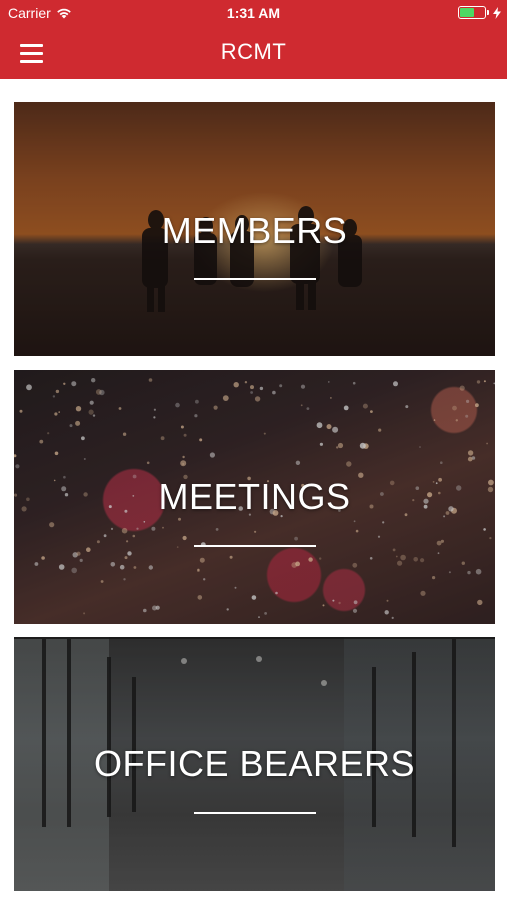 The width and height of the screenshot is (507, 900). I want to click on charging-bolt-icon, so click(497, 12).